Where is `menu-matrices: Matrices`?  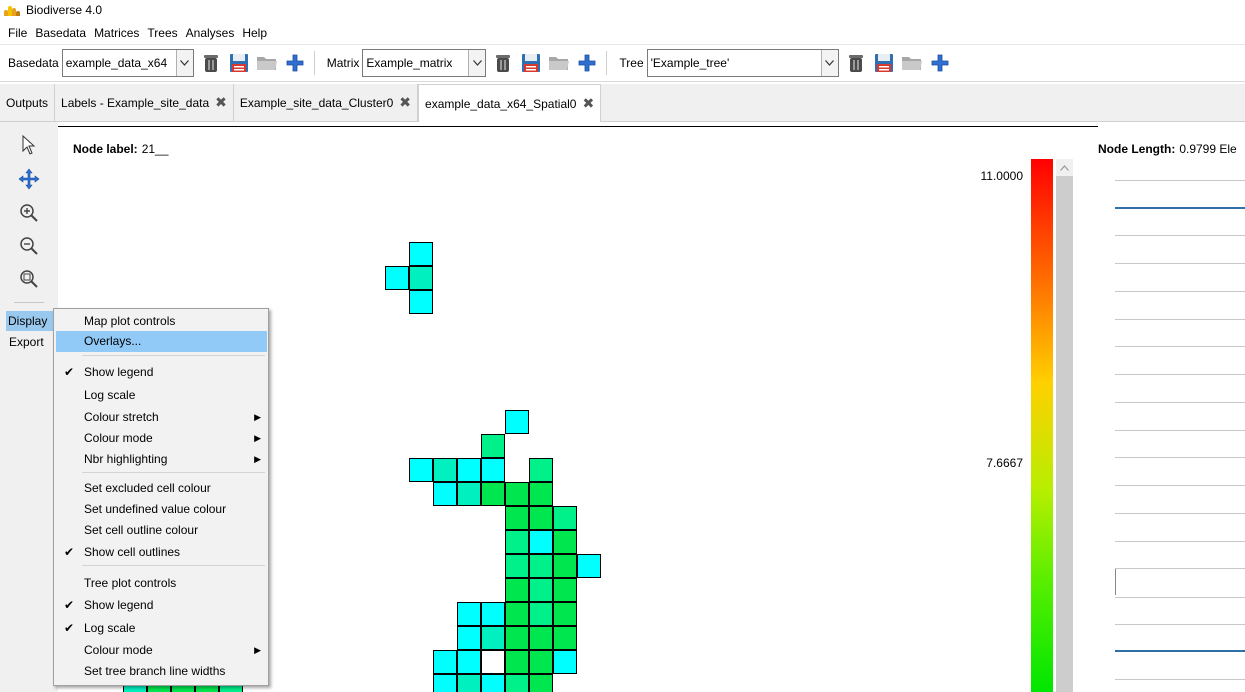
menu-matrices: Matrices is located at coordinates (116, 33).